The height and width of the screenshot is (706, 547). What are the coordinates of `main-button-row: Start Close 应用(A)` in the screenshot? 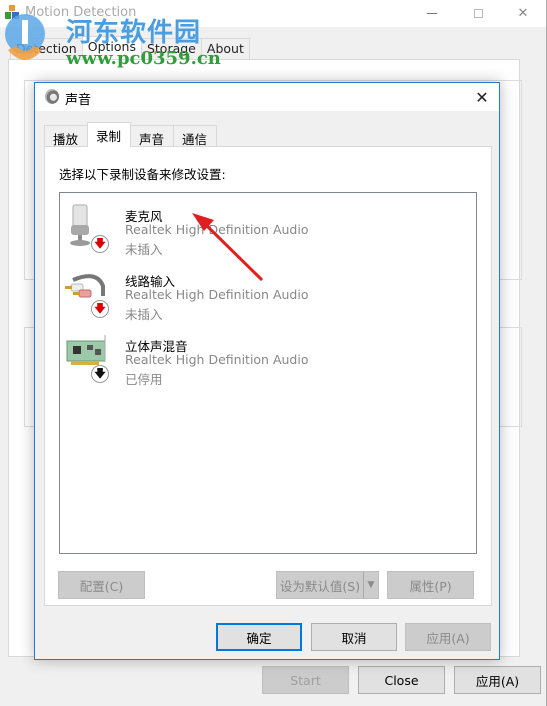 It's located at (401, 680).